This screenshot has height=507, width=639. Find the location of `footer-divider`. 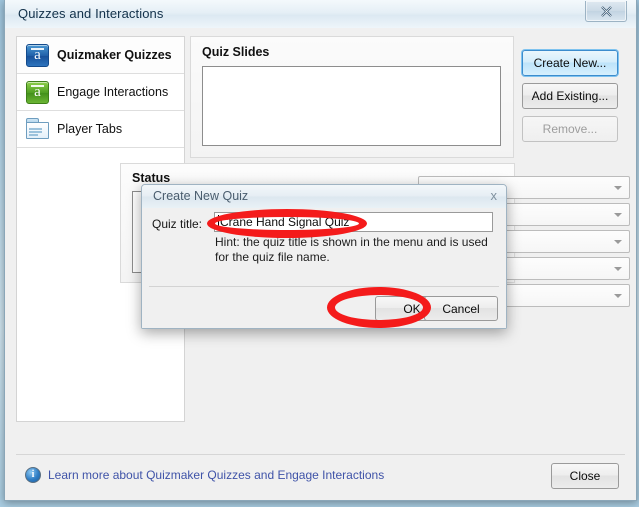

footer-divider is located at coordinates (320, 454).